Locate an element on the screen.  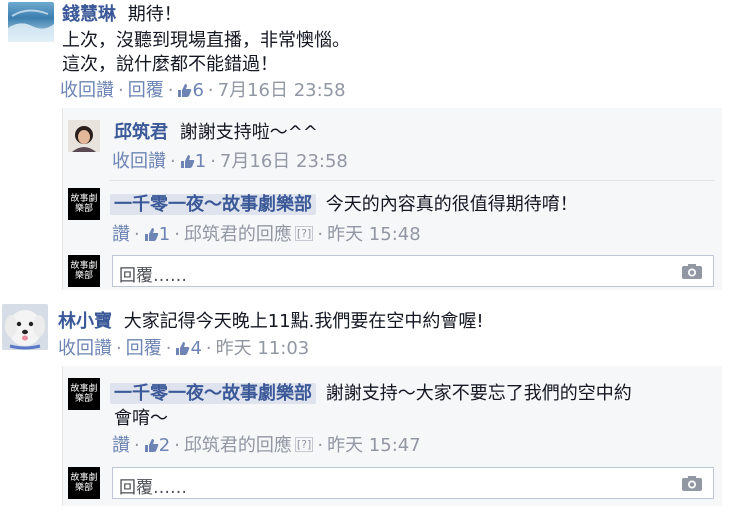
reply-divider is located at coordinates (412, 180).